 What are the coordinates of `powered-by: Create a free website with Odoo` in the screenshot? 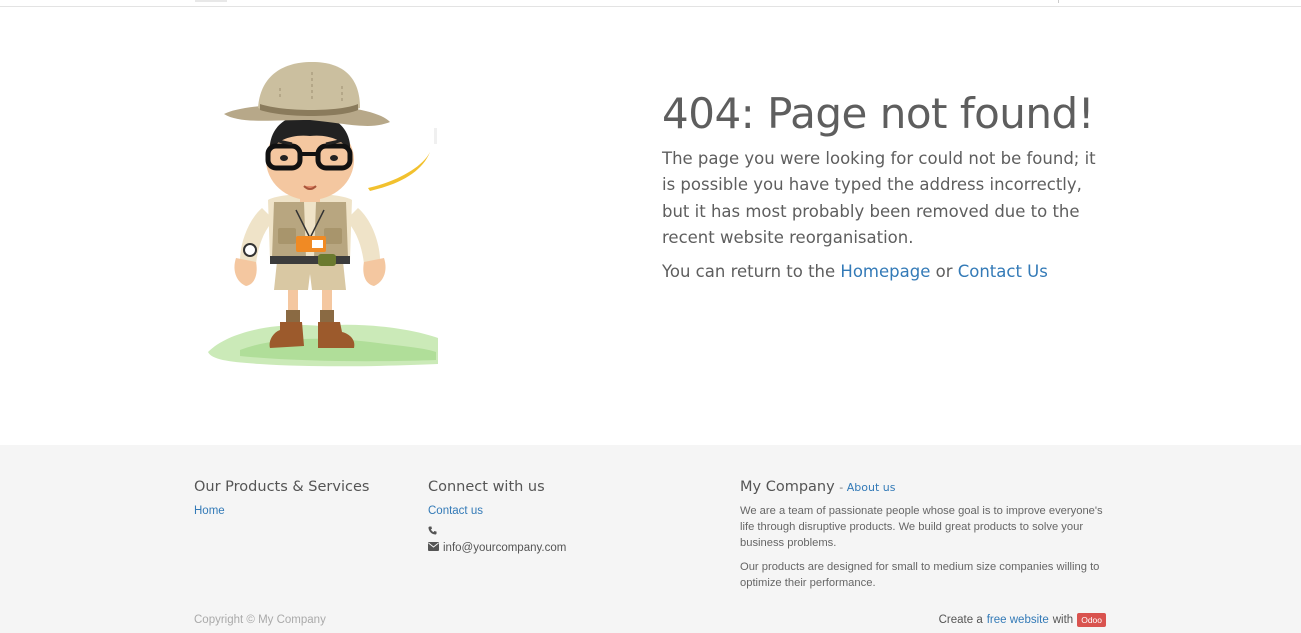 It's located at (1022, 620).